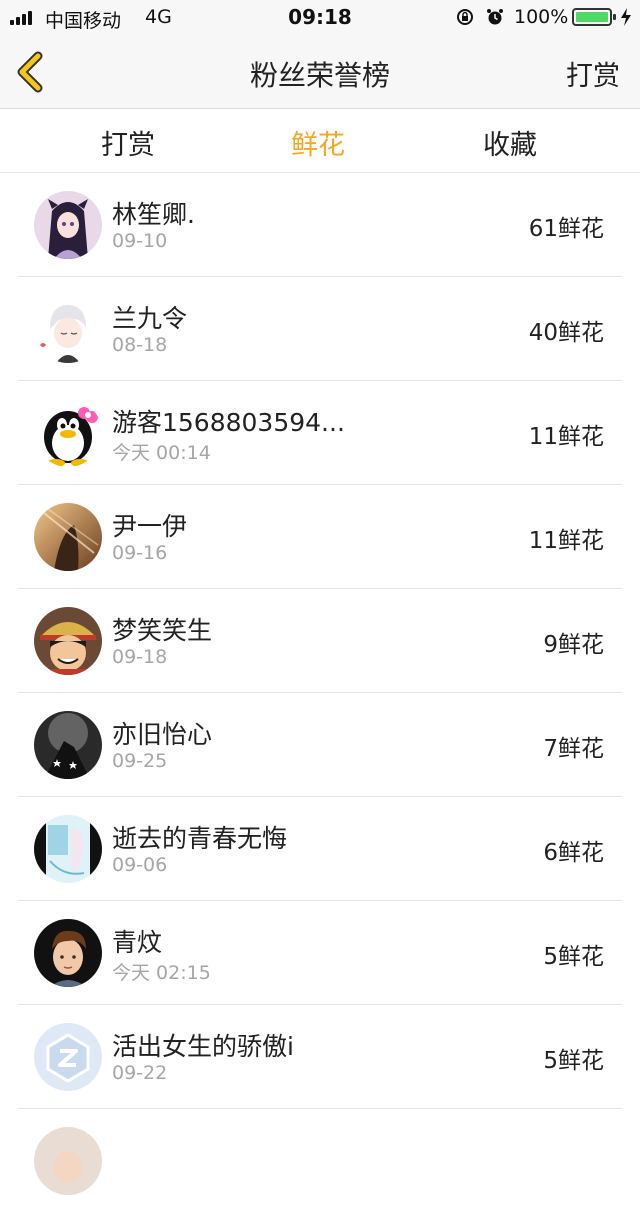  I want to click on flower-count: 9鲜花, so click(573, 645).